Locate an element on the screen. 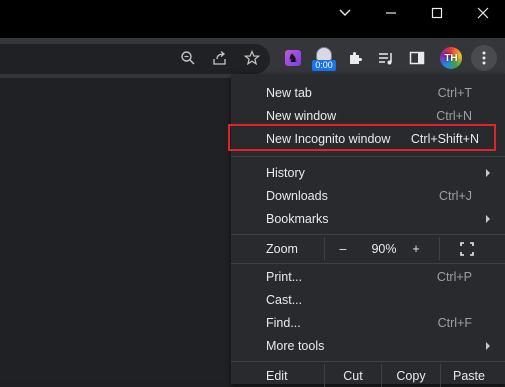 This screenshot has height=387, width=505. puzzle-icon is located at coordinates (356, 58).